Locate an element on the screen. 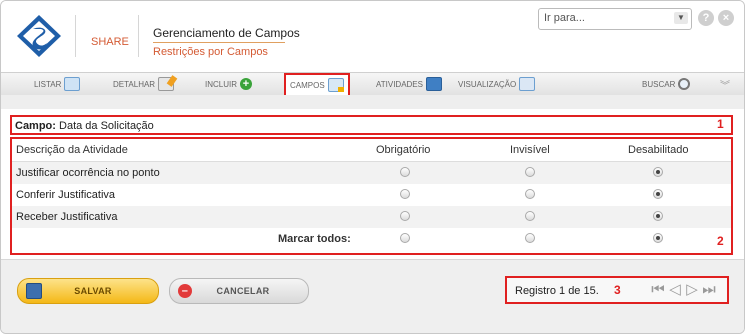 The image size is (745, 334). edit-icon is located at coordinates (166, 84).